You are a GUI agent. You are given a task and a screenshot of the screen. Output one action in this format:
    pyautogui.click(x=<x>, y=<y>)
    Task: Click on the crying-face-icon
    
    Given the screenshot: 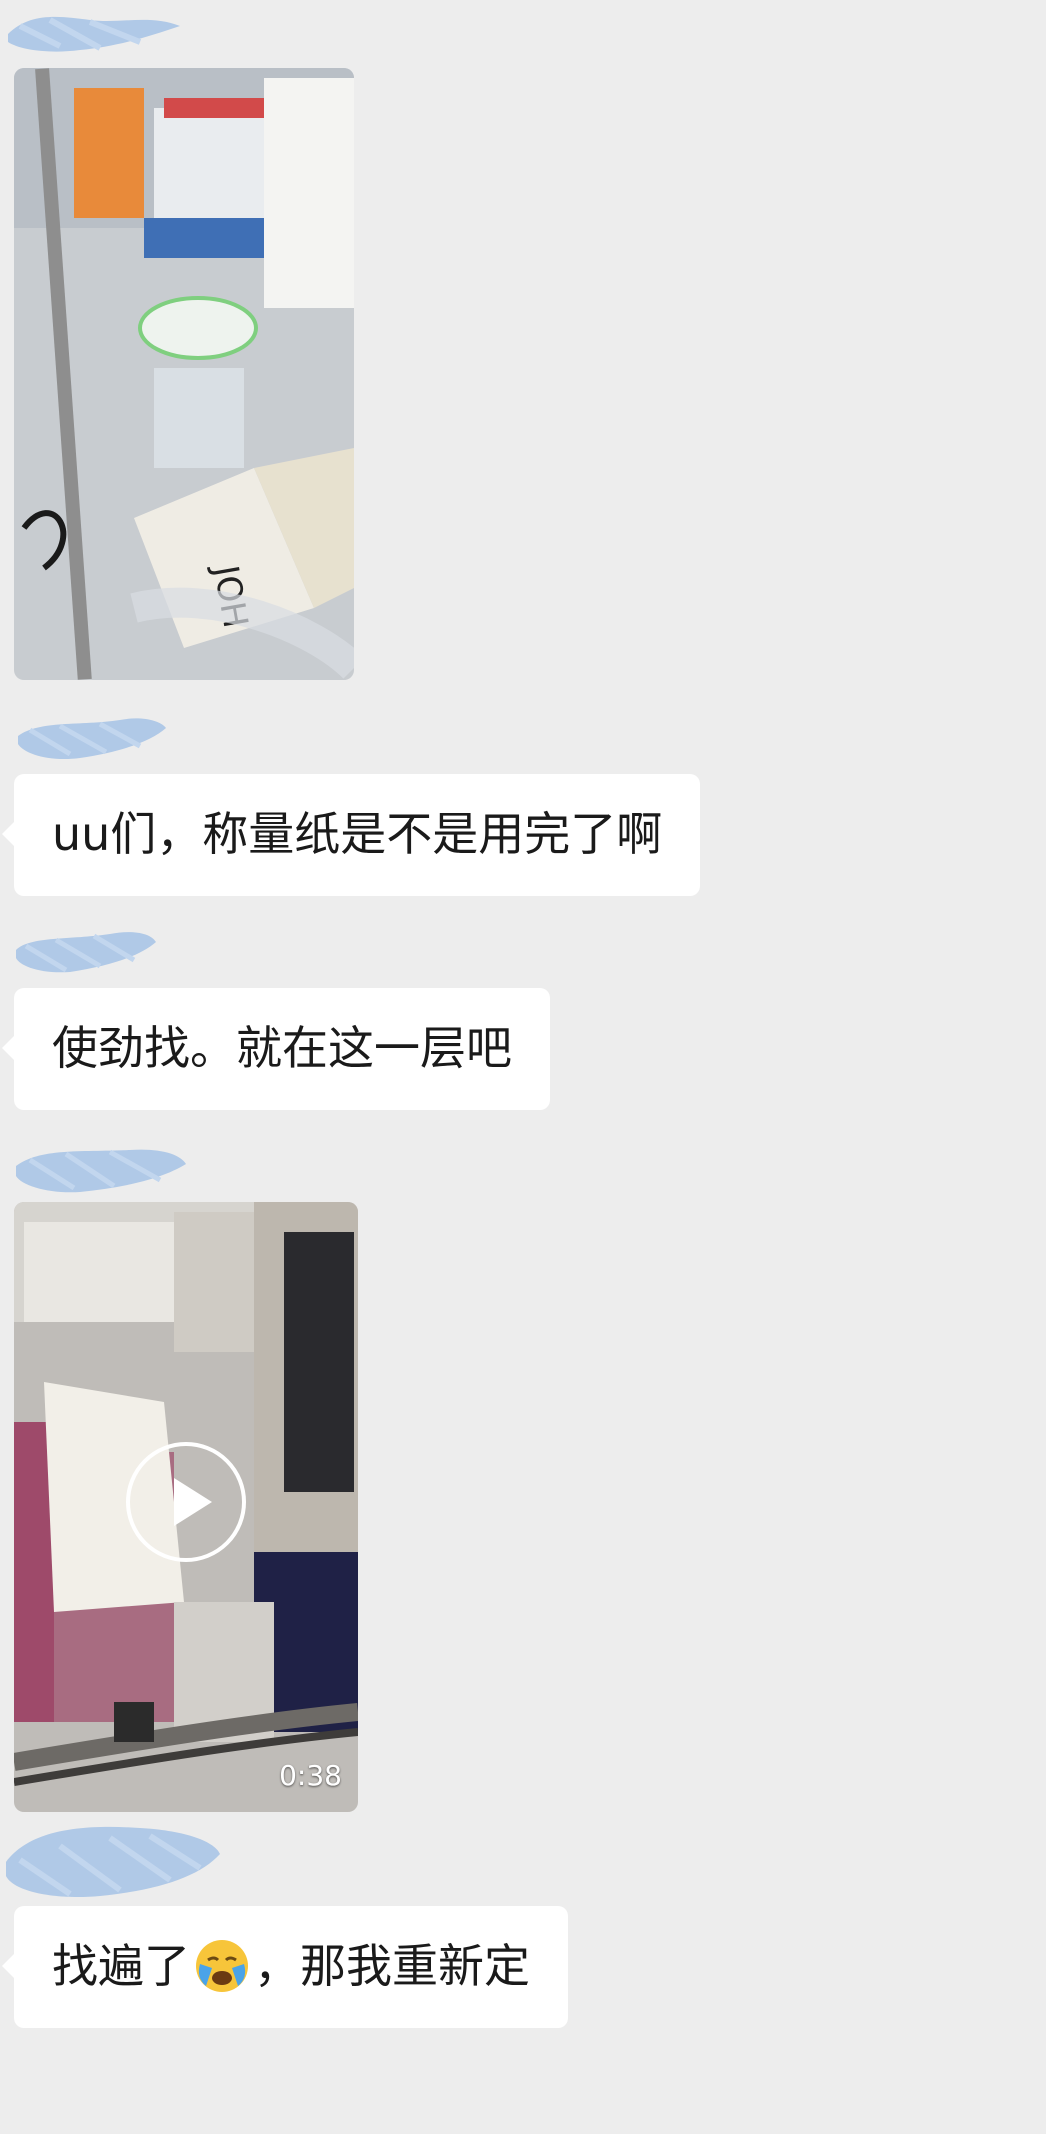 What is the action you would take?
    pyautogui.click(x=222, y=1965)
    